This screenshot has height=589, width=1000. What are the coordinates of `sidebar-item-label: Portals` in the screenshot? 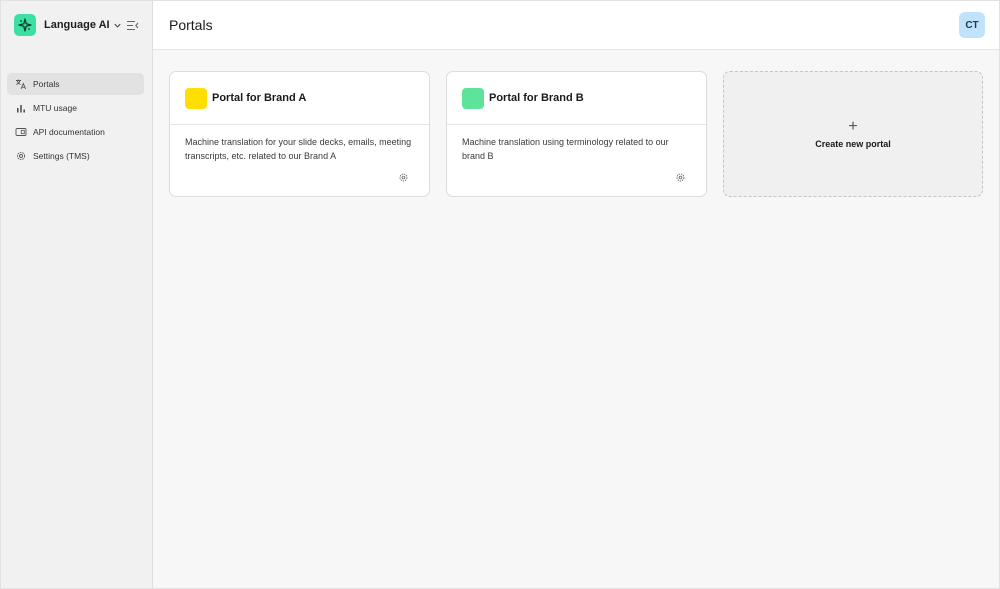 It's located at (46, 84).